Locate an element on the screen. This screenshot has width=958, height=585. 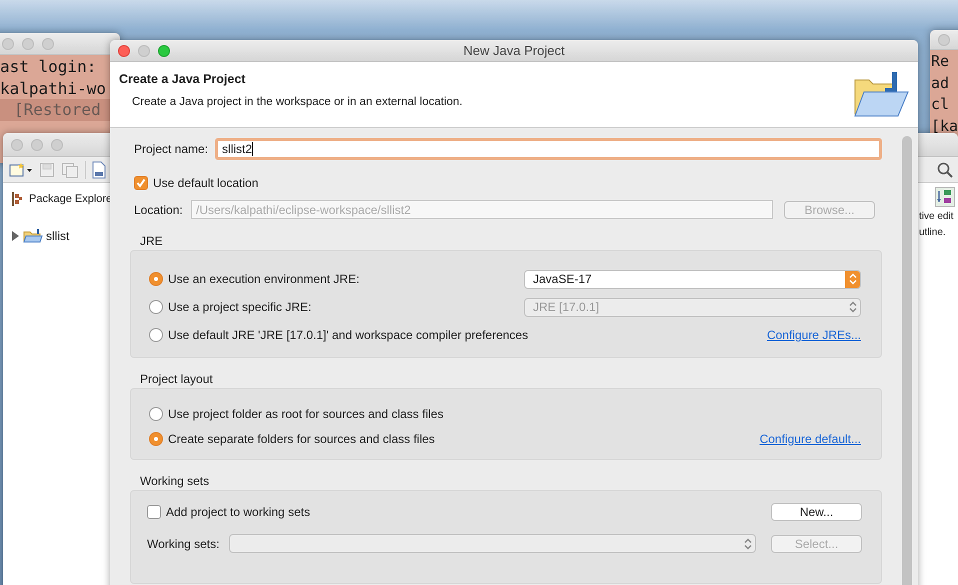
field-label: Location: is located at coordinates (159, 210).